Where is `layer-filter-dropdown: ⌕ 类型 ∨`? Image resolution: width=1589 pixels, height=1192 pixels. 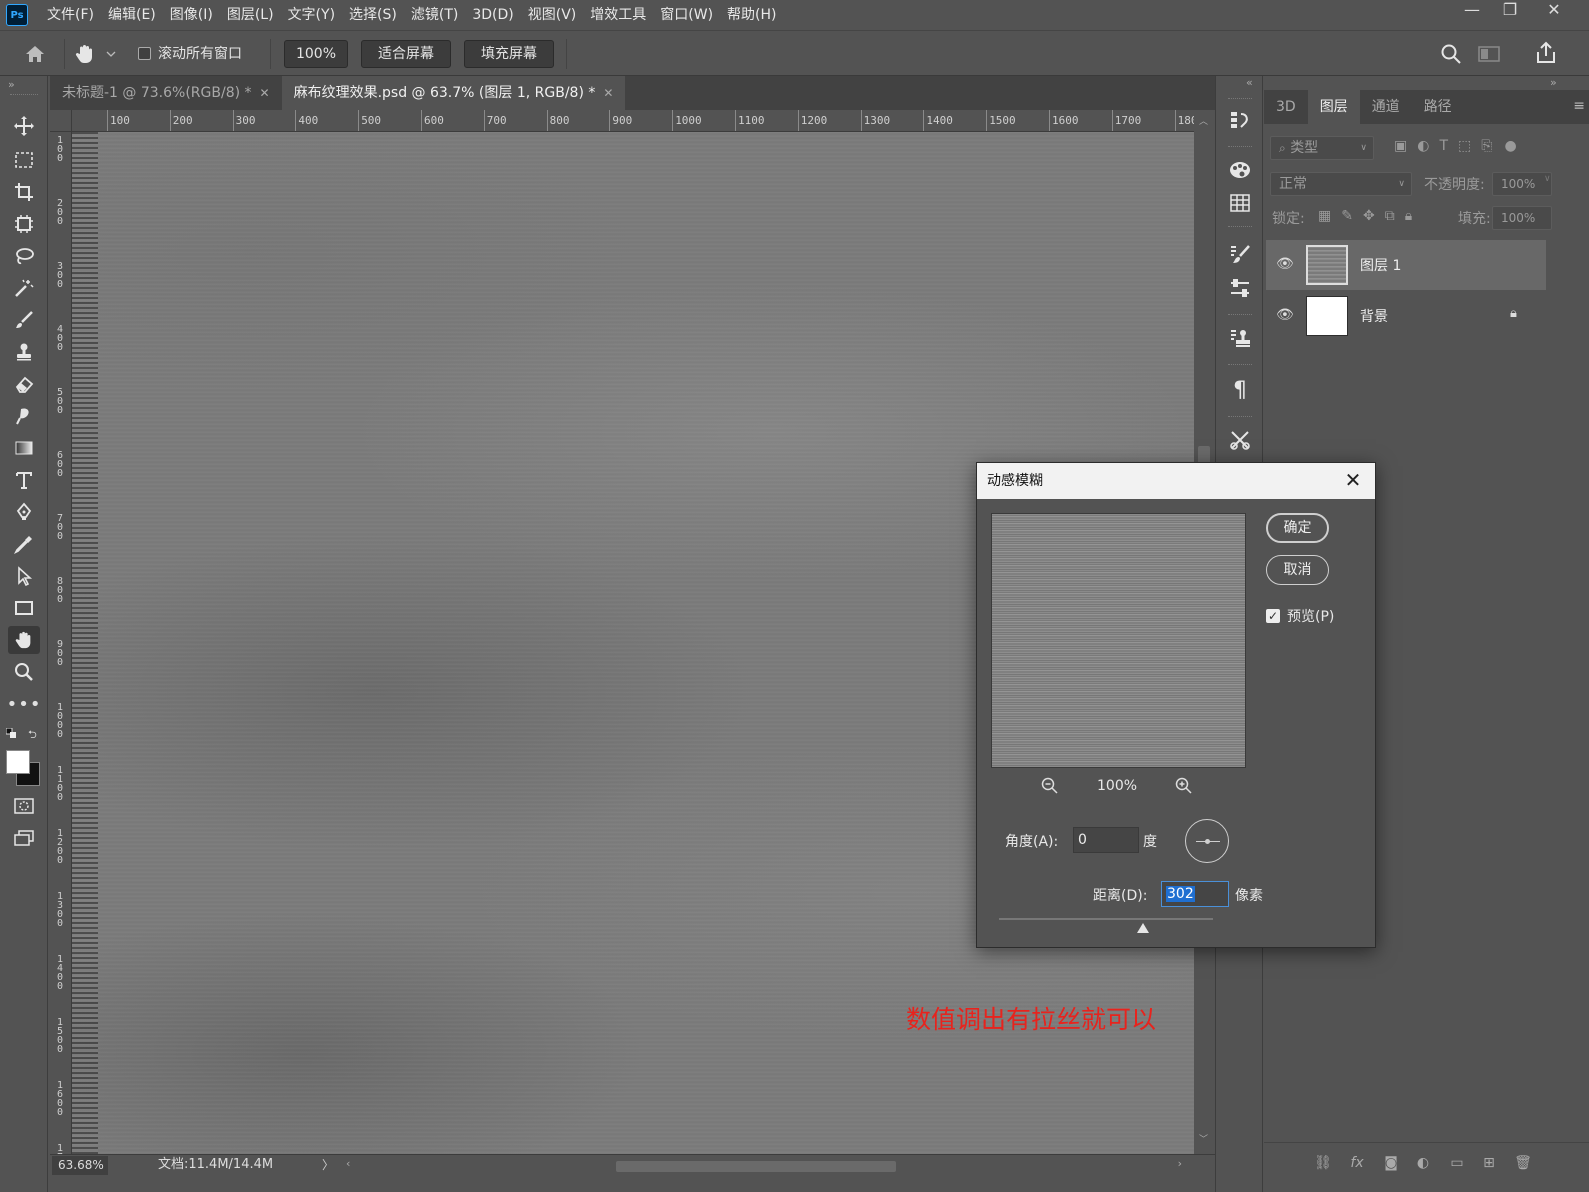
layer-filter-dropdown: ⌕ 类型 ∨ is located at coordinates (1322, 148).